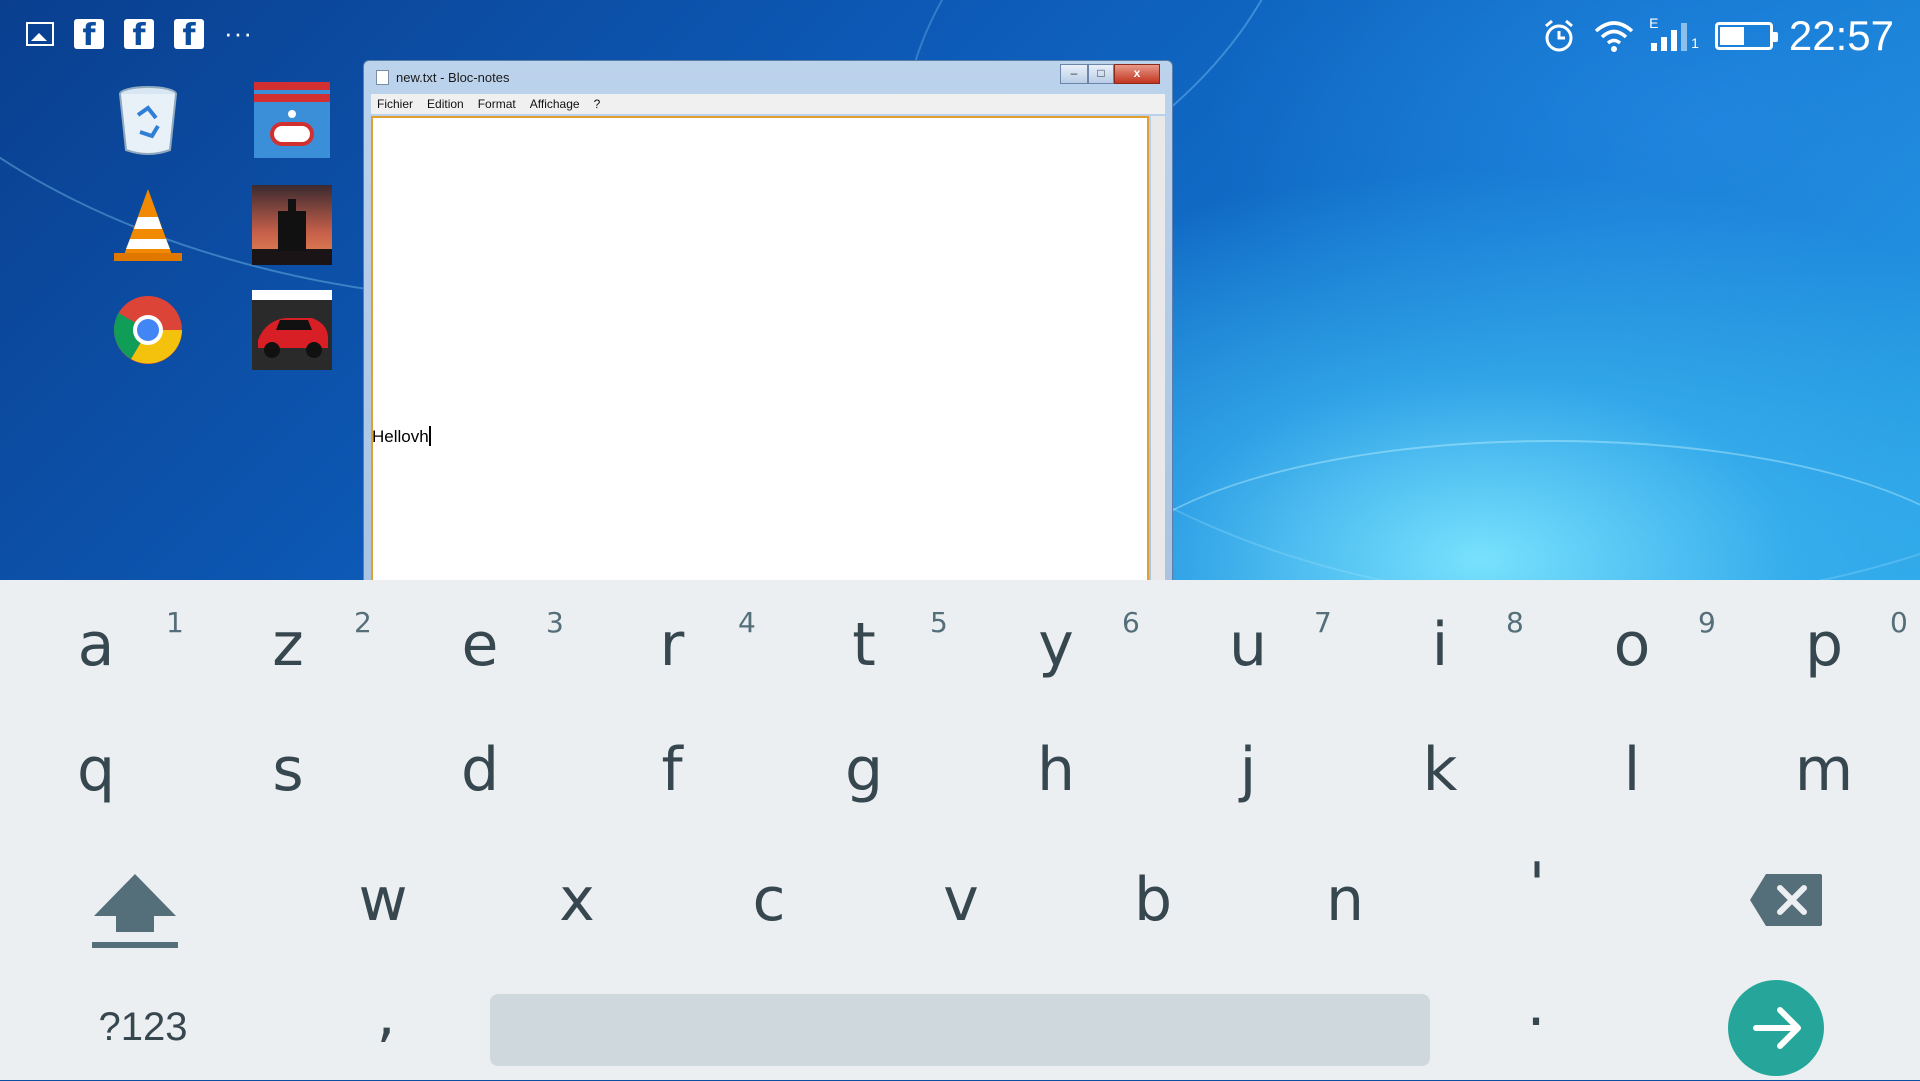  Describe the element at coordinates (1695, 43) in the screenshot. I see `sim-slot-label: 1` at that location.